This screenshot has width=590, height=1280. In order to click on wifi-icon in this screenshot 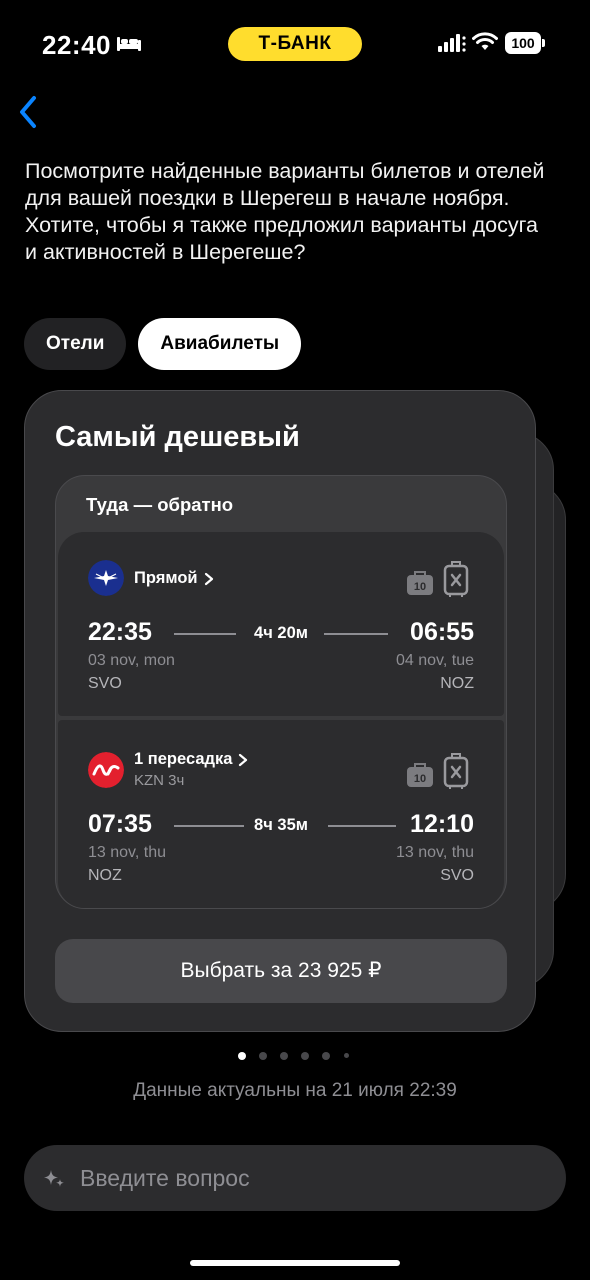, I will do `click(485, 41)`.